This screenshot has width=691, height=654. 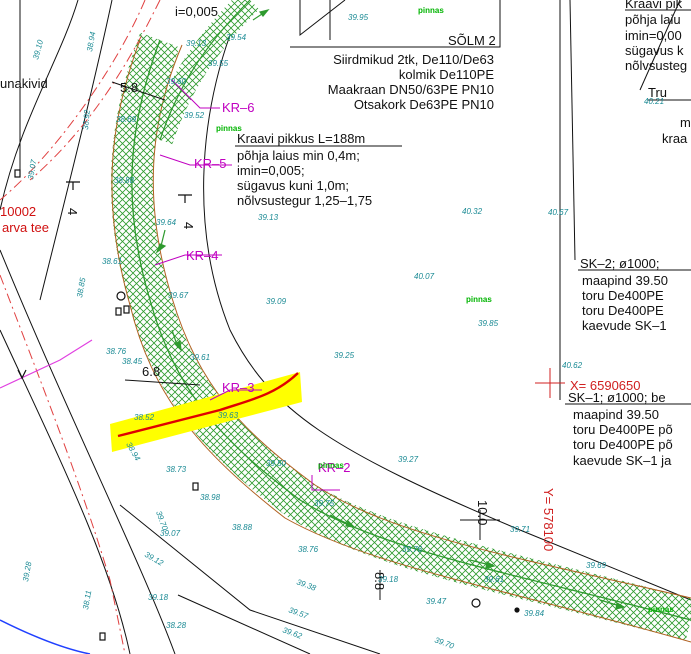 I want to click on node-line: Siirdmikud 2tk, De110/De63, so click(x=413, y=59).